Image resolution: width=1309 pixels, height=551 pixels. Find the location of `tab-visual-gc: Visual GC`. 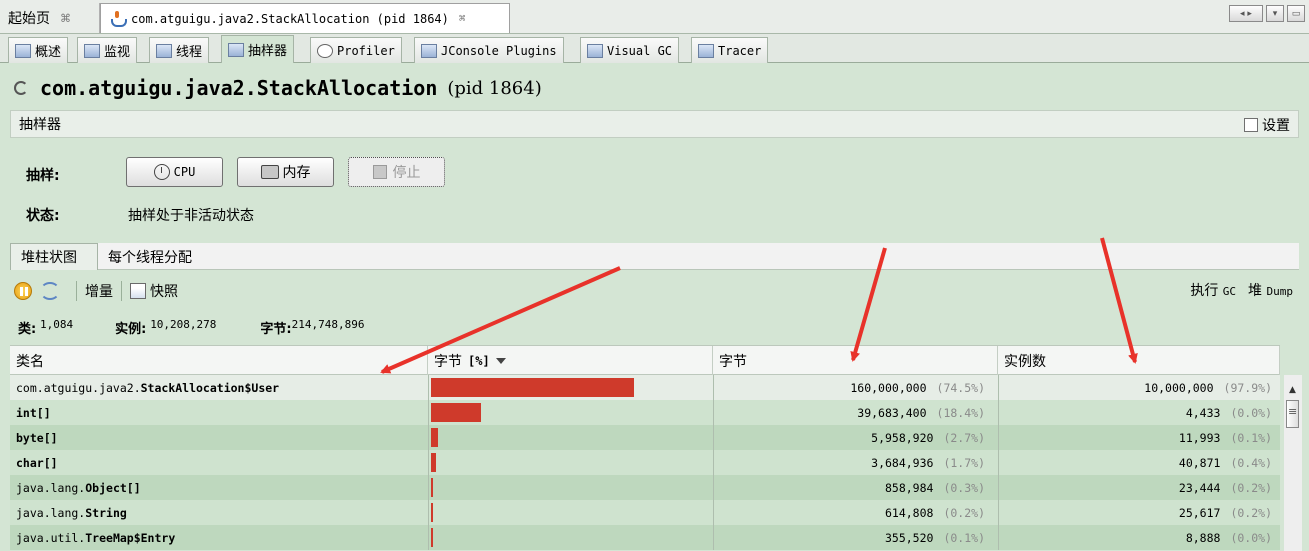

tab-visual-gc: Visual GC is located at coordinates (630, 50).